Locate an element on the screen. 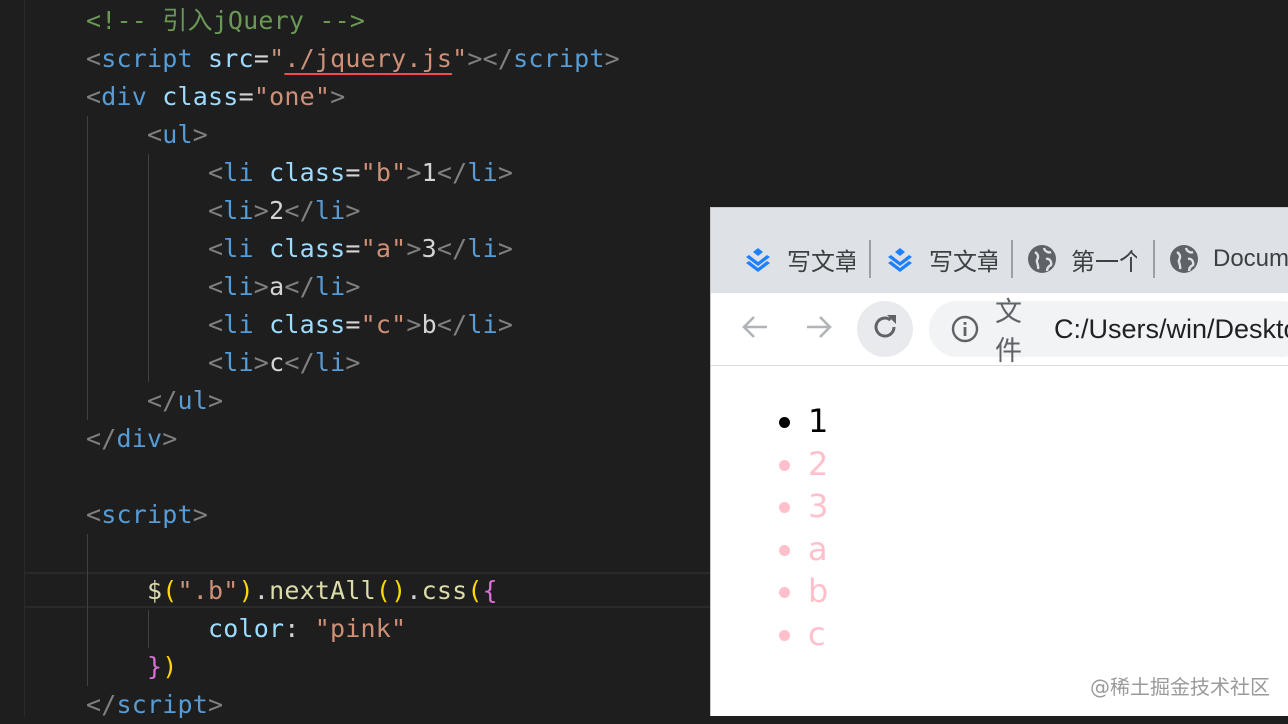 Image resolution: width=1288 pixels, height=724 pixels. code-line: <li class="b">1</li> is located at coordinates (299, 173).